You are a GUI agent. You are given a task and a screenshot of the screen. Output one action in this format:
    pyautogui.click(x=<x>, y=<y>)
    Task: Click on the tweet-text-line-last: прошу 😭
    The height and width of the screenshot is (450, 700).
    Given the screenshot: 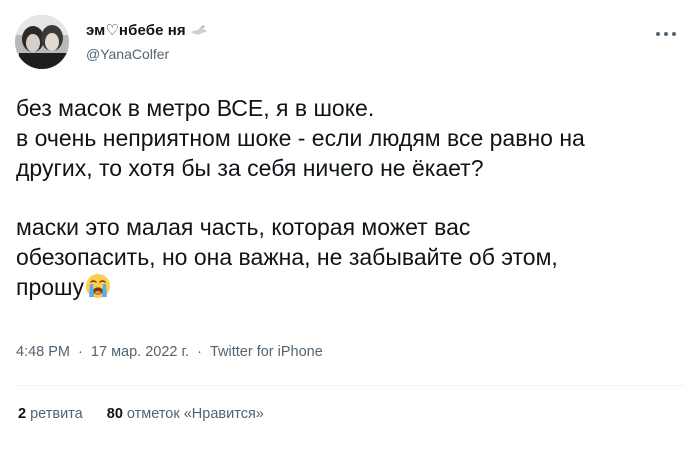 What is the action you would take?
    pyautogui.click(x=350, y=287)
    